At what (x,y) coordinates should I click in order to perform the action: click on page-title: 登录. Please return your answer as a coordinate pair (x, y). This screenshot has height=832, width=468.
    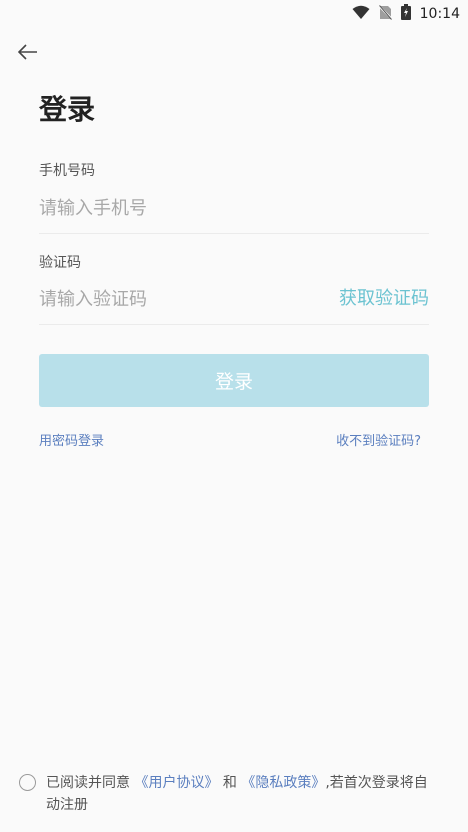
    Looking at the image, I should click on (67, 109).